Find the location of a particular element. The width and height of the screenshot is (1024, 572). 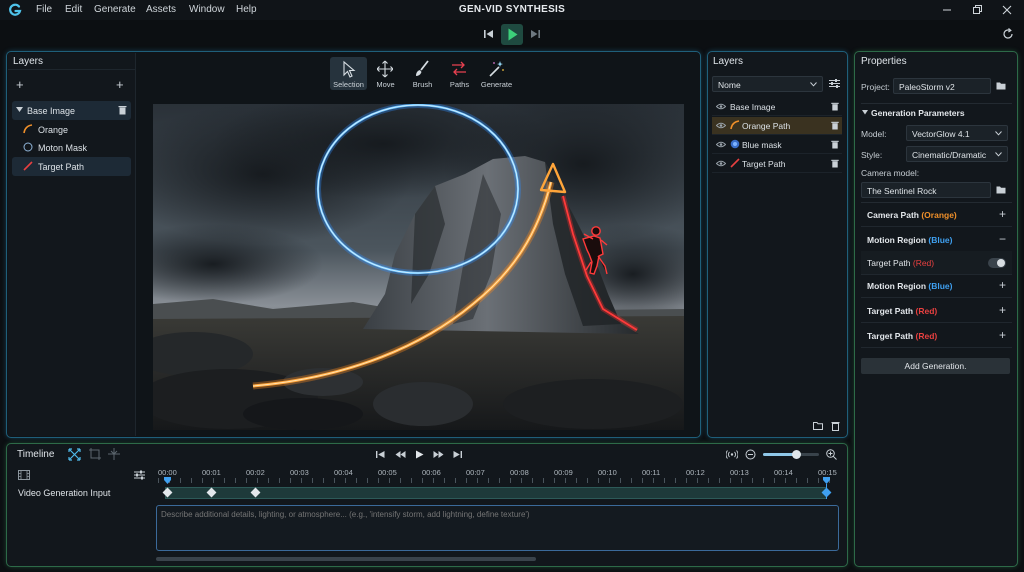

broadcast-icon is located at coordinates (732, 454).